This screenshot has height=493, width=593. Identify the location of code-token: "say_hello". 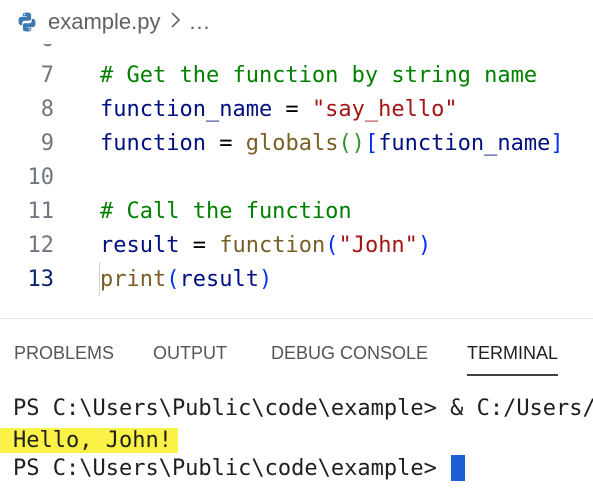
(384, 109).